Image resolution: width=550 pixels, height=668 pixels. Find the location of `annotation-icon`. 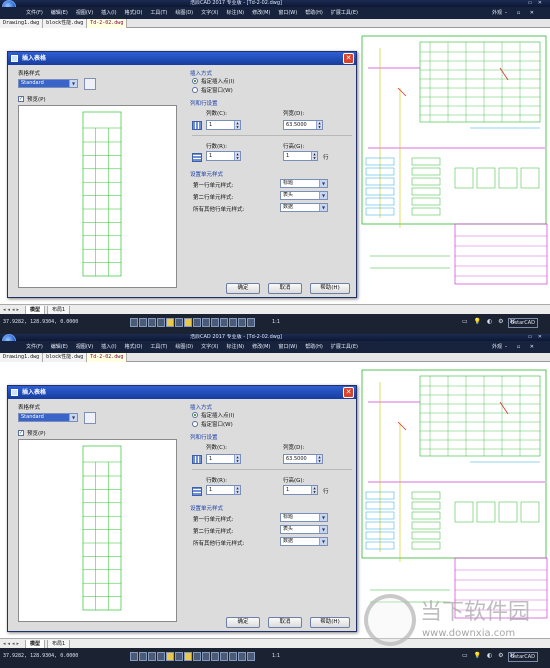

annotation-icon is located at coordinates (215, 322).